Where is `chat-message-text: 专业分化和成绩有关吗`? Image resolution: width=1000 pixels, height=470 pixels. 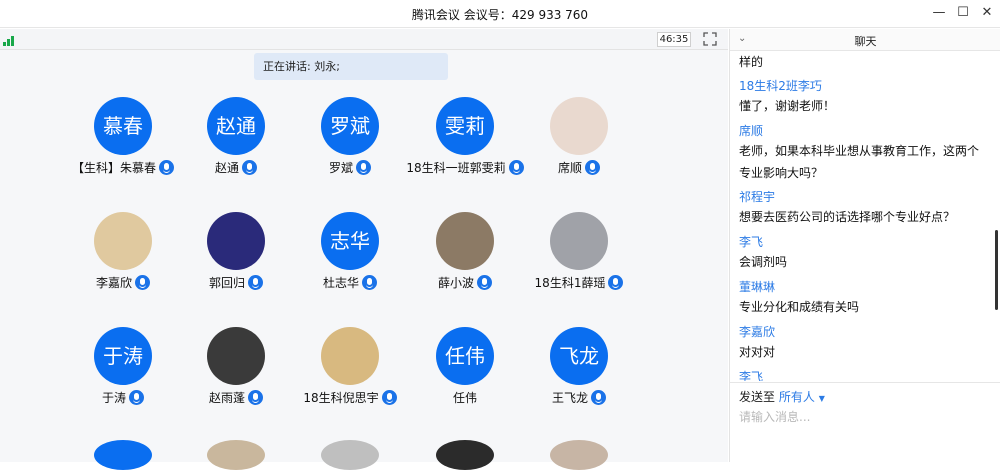 chat-message-text: 专业分化和成绩有关吗 is located at coordinates (799, 307).